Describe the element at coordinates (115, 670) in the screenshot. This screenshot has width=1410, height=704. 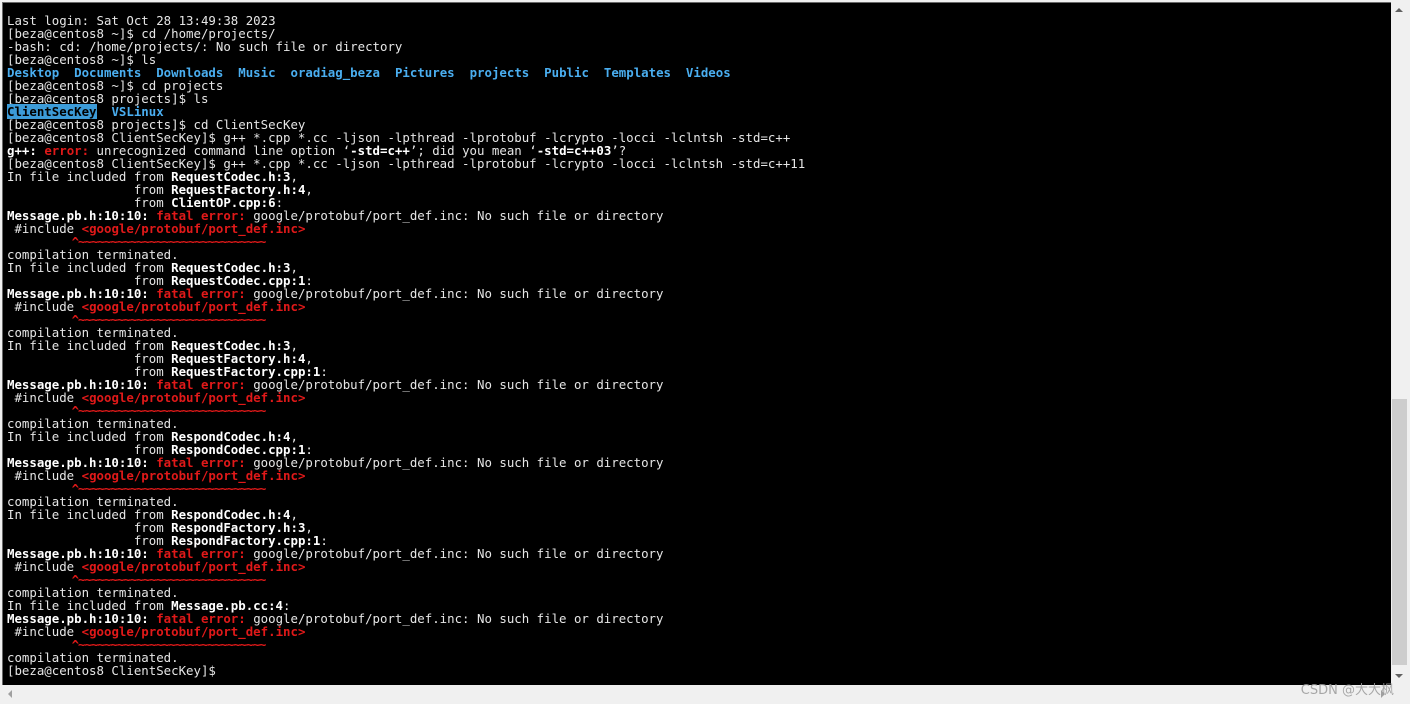
I see `terminal-text: [beza@centos8 ClientSecKey]$` at that location.